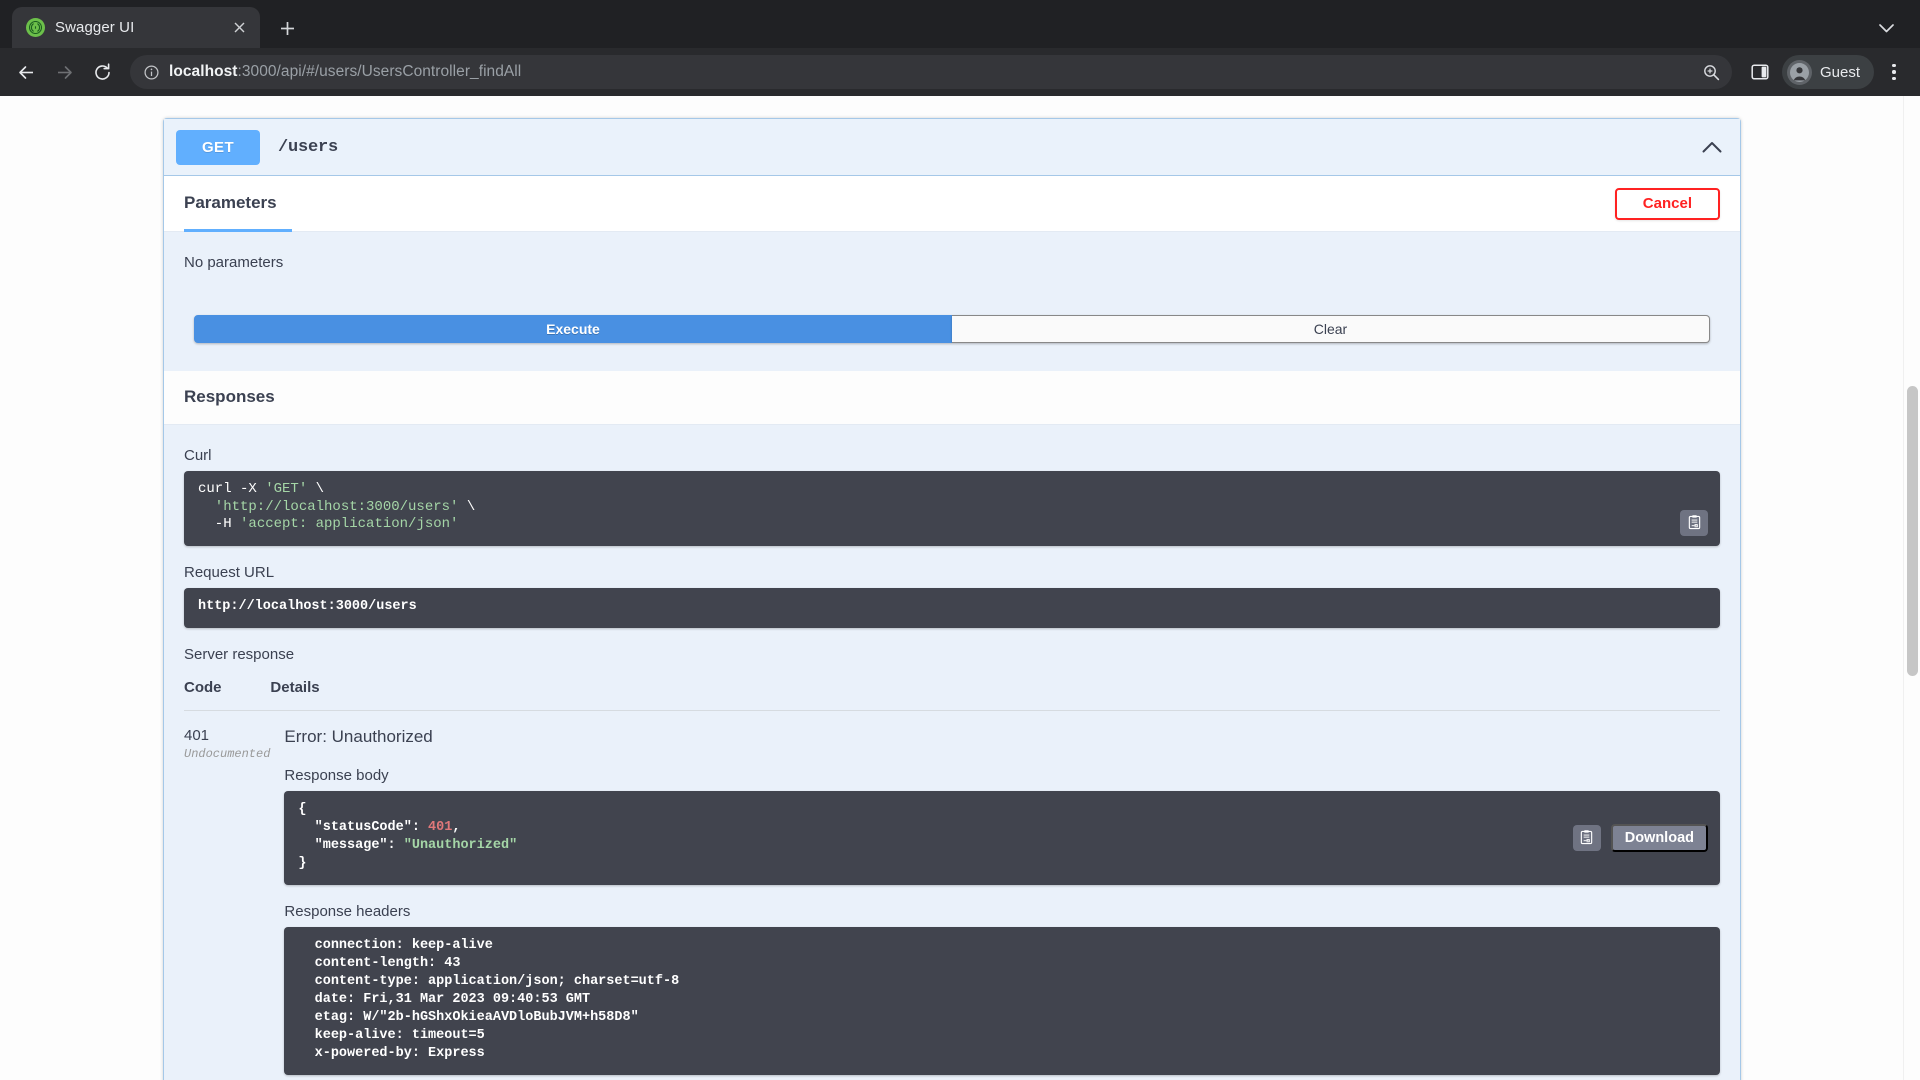 Image resolution: width=1920 pixels, height=1080 pixels. Describe the element at coordinates (232, 489) in the screenshot. I see `curl-line1-cmd: curl -X` at that location.